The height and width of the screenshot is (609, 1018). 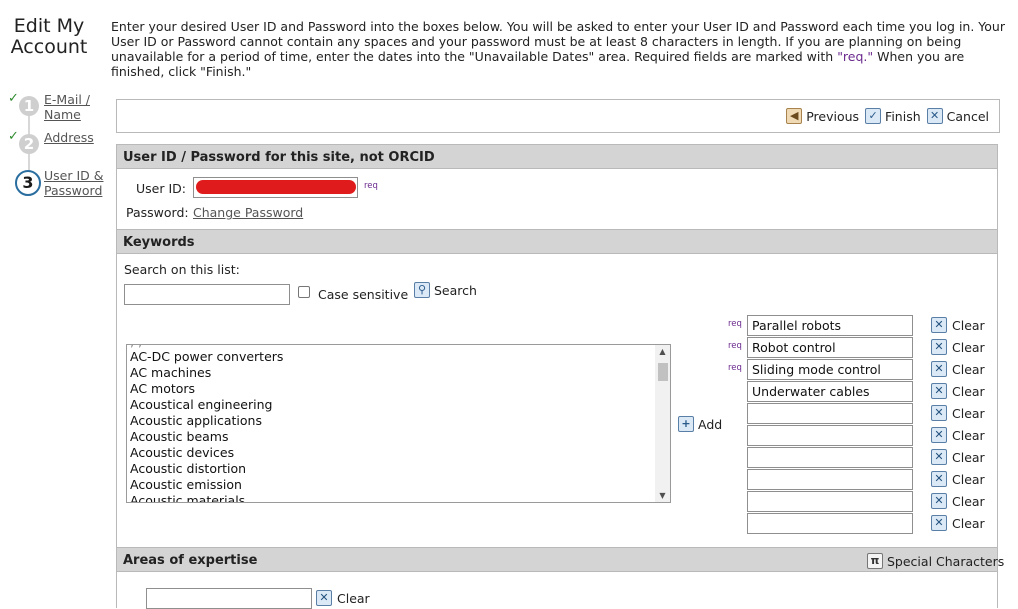 I want to click on step-link-userid-password: User ID & Password, so click(x=74, y=183).